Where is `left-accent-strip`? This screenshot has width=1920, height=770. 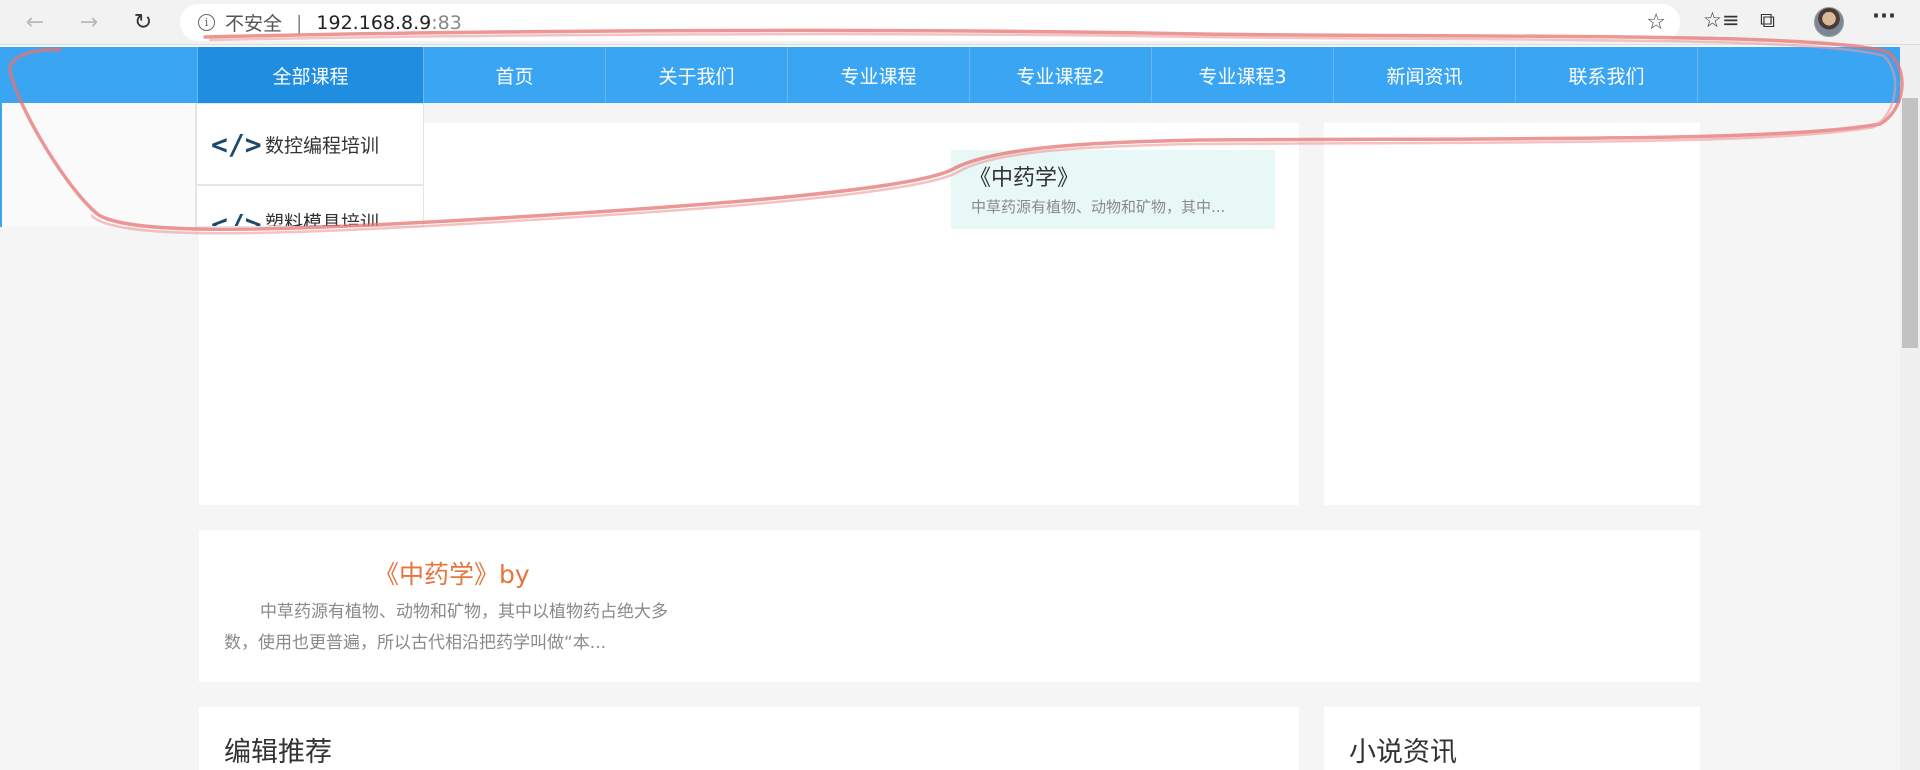 left-accent-strip is located at coordinates (1, 165).